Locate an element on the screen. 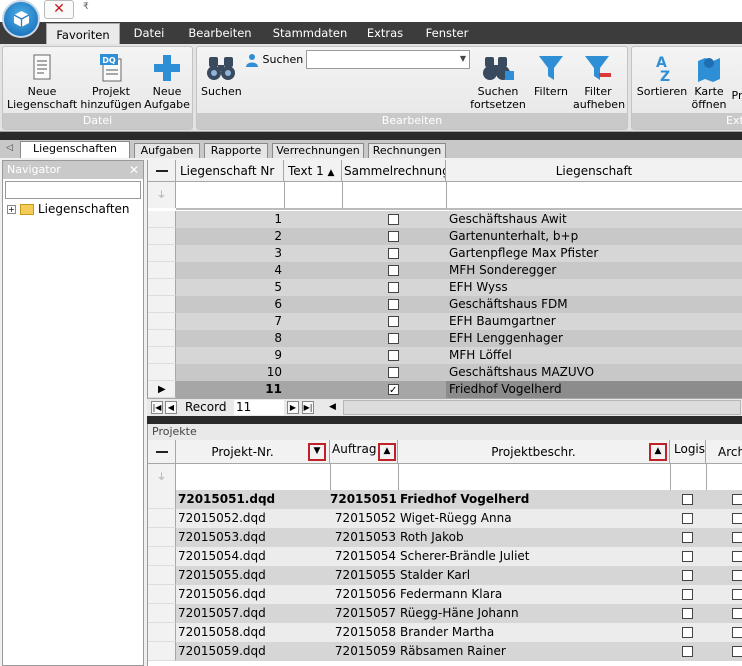 The image size is (742, 666). cell-auftrag: 72015052 is located at coordinates (363, 518).